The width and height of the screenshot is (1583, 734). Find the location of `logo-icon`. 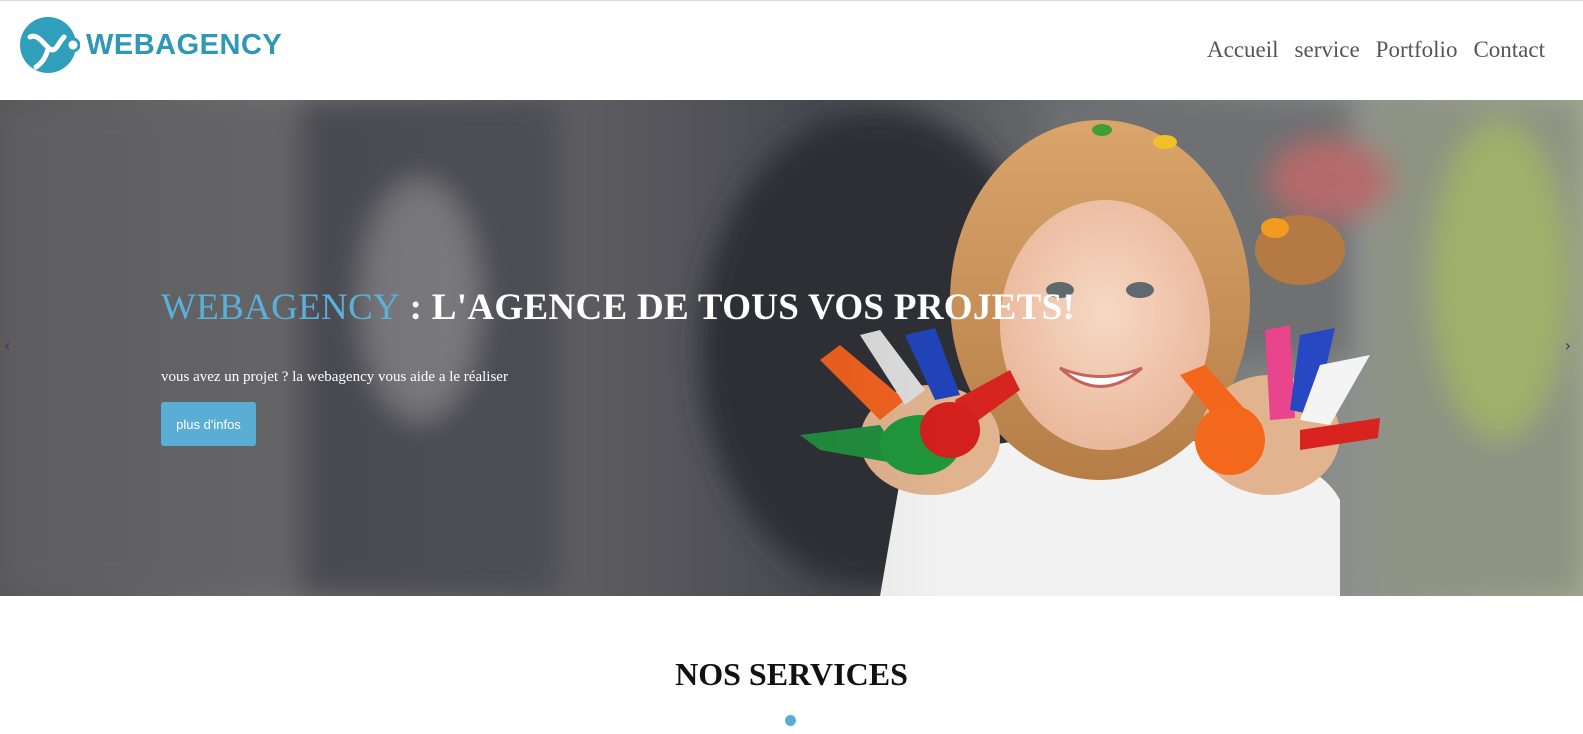

logo-icon is located at coordinates (50, 45).